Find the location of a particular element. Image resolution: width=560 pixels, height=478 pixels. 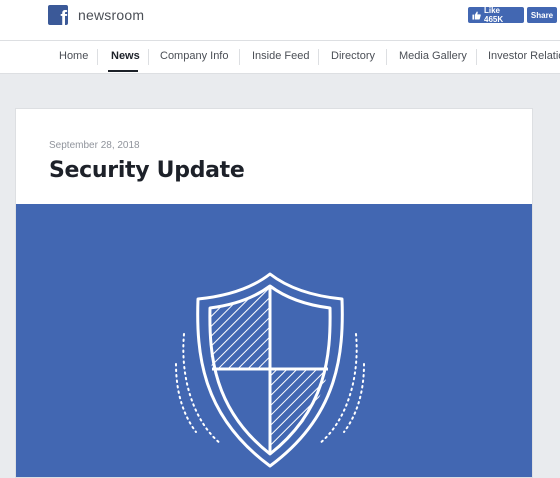

nav-item-directory: Directory is located at coordinates (353, 57).